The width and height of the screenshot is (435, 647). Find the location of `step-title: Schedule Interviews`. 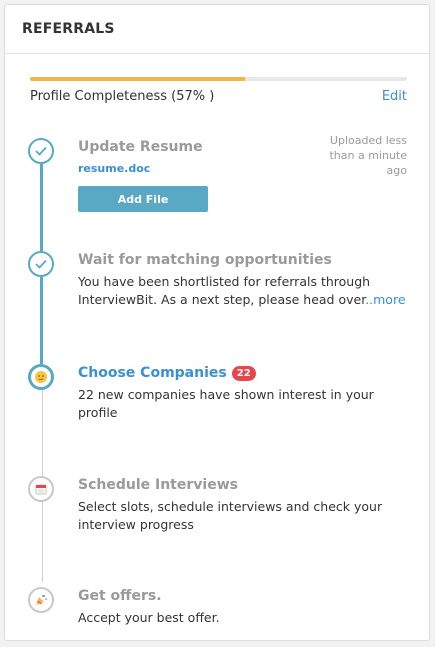

step-title: Schedule Interviews is located at coordinates (158, 485).